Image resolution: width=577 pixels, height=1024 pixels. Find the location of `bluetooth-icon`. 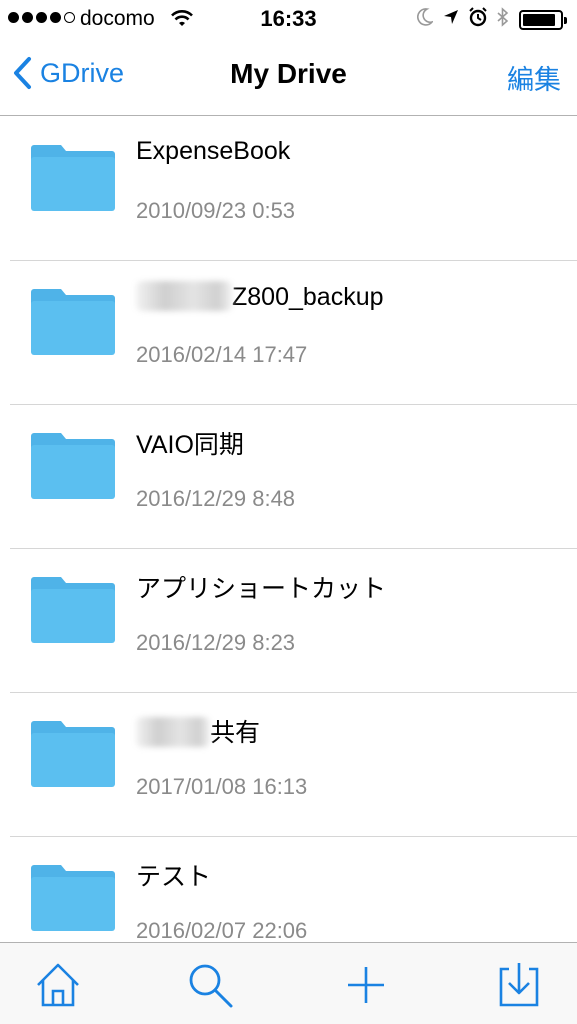

bluetooth-icon is located at coordinates (503, 20).